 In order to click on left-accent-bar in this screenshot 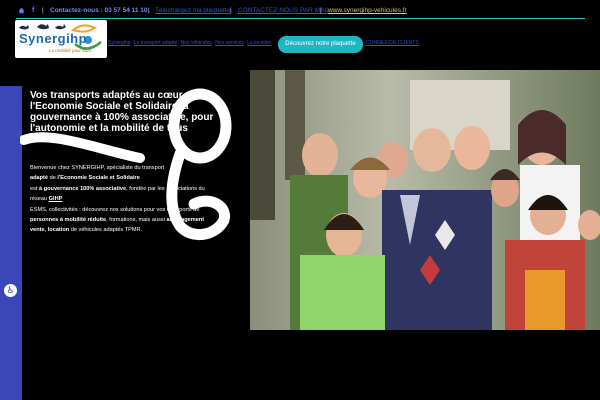, I will do `click(11, 243)`.